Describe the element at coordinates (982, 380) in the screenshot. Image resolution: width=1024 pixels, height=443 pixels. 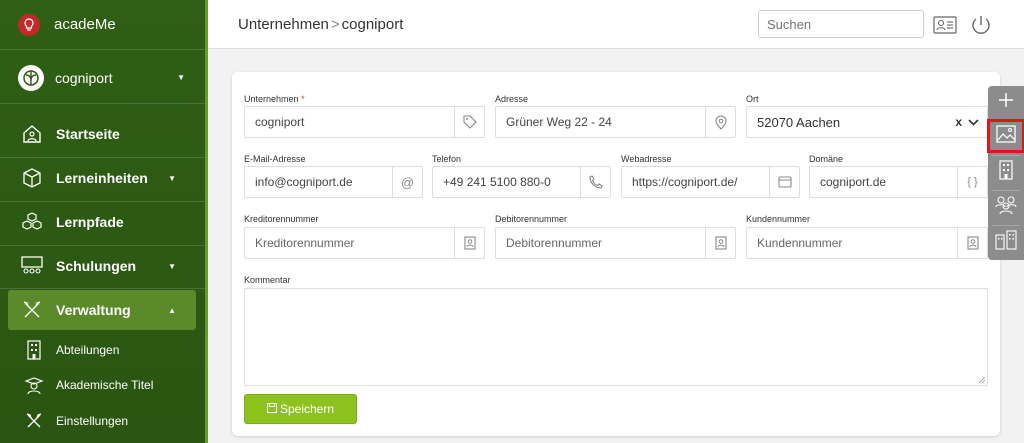
I see `resize-handle-icon` at that location.